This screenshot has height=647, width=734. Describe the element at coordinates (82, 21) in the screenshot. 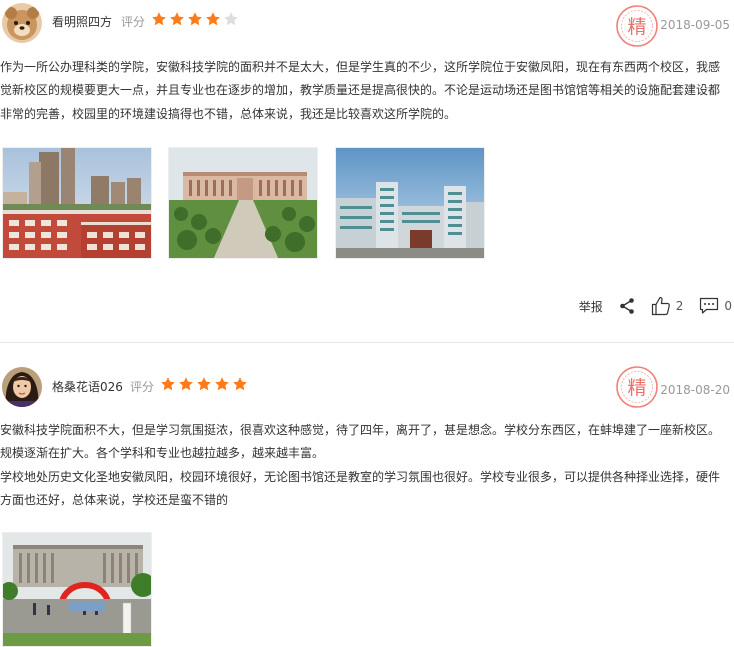

I see `username: 看明照四方` at that location.